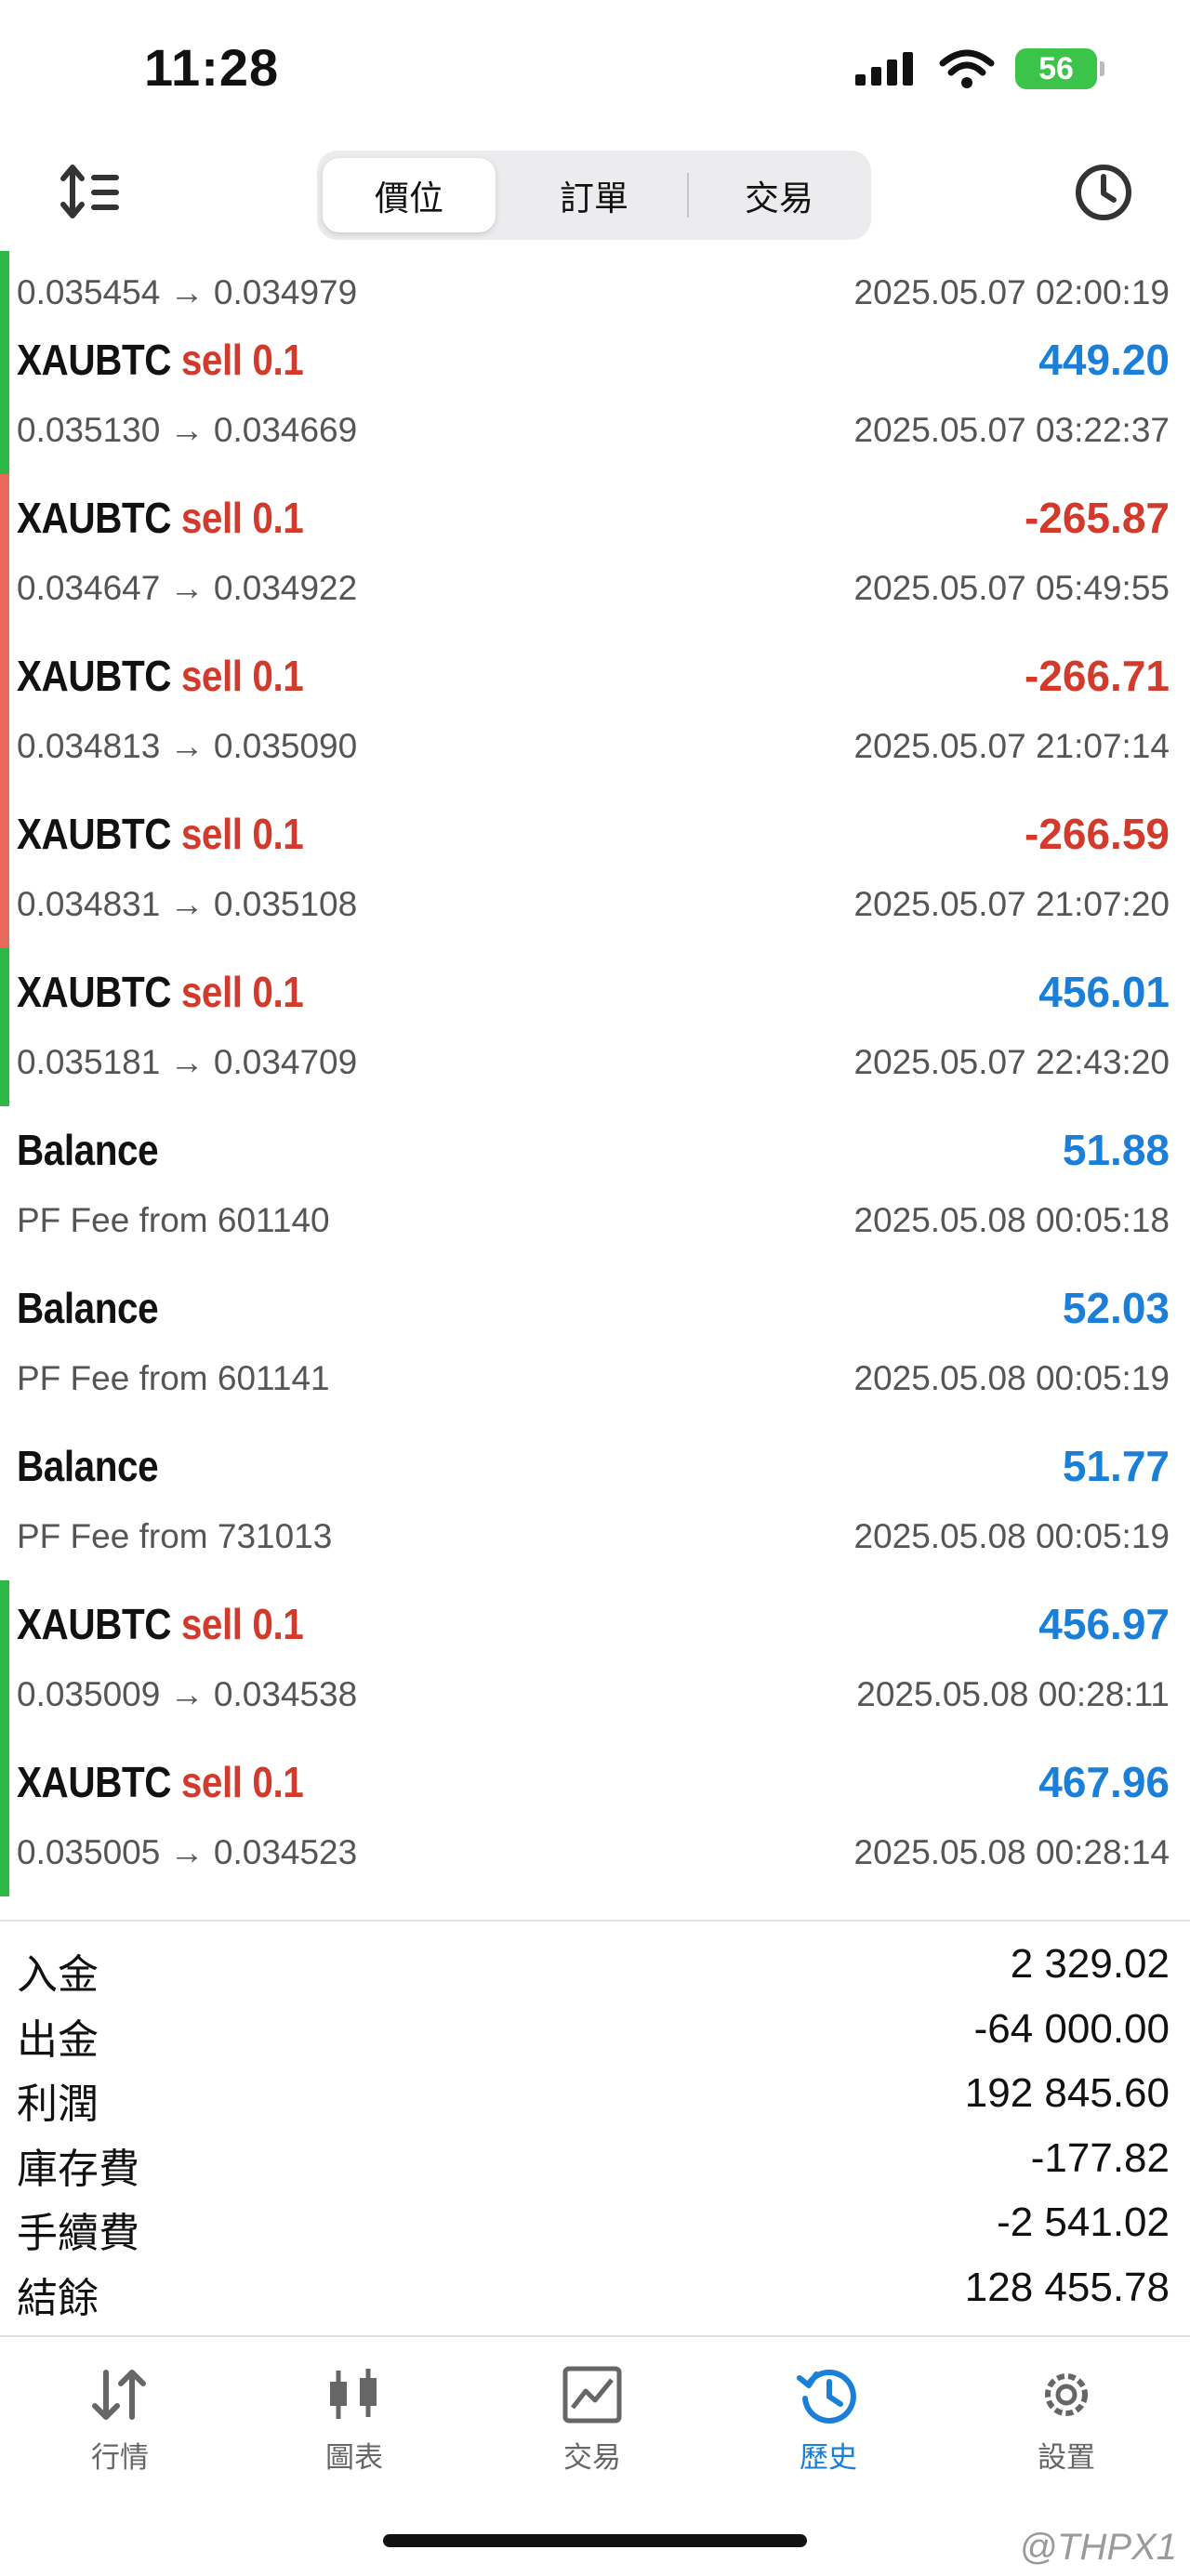  What do you see at coordinates (187, 588) in the screenshot?
I see `price-range: 0.034647 → 0.034922` at bounding box center [187, 588].